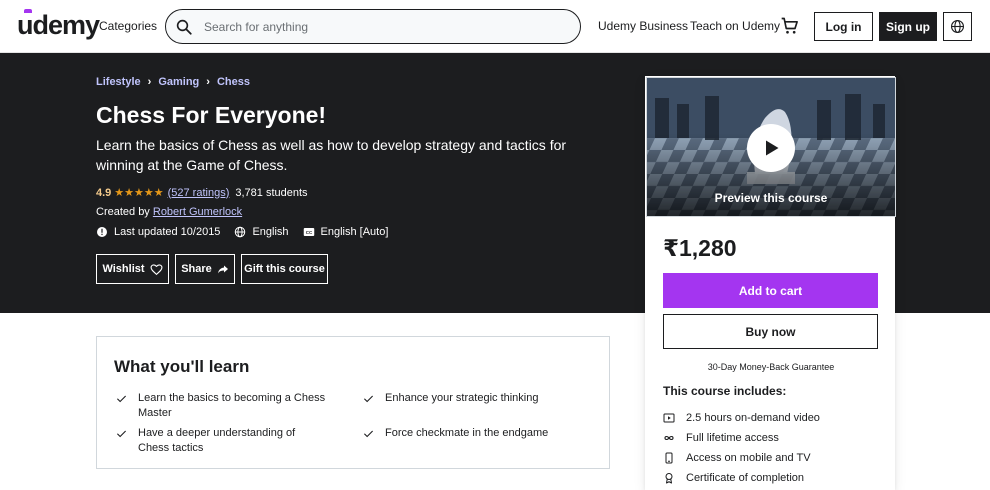 The image size is (990, 490). I want to click on language-text: English, so click(270, 232).